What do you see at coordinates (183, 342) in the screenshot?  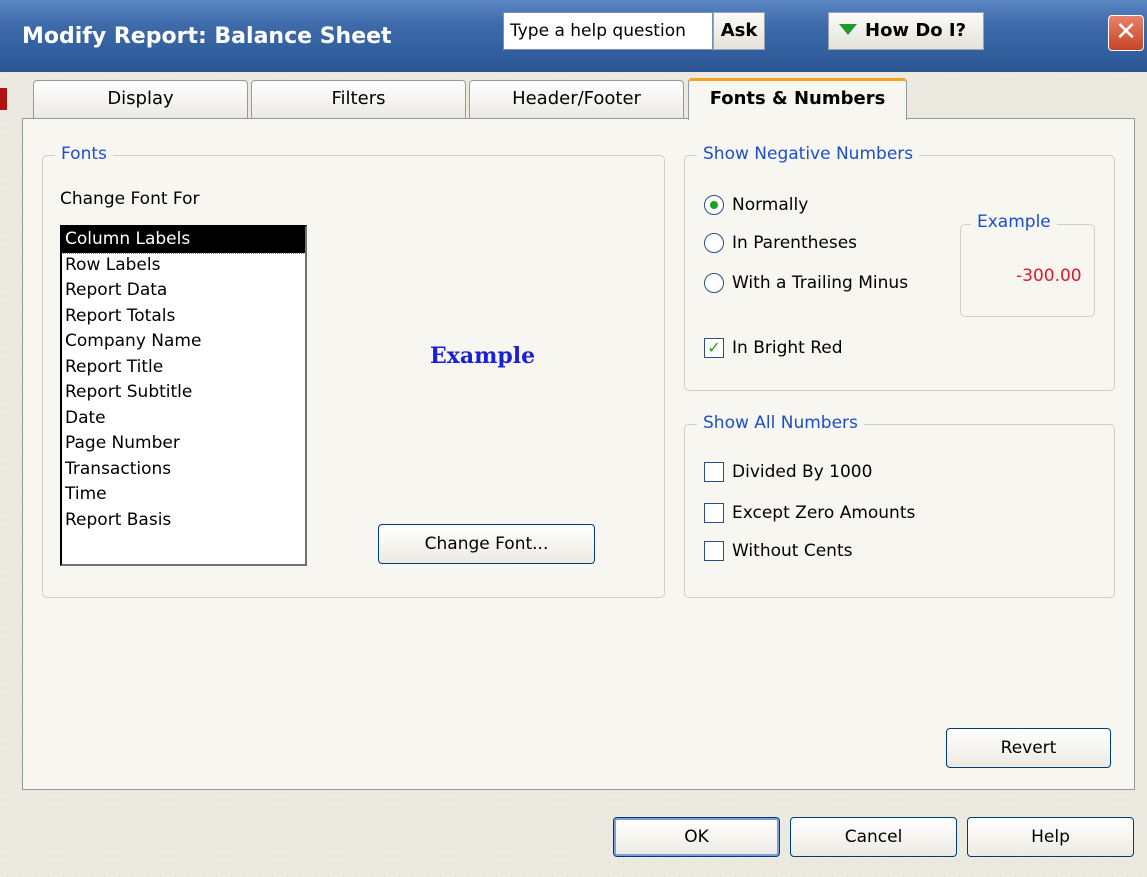 I see `list-item: Company Name` at bounding box center [183, 342].